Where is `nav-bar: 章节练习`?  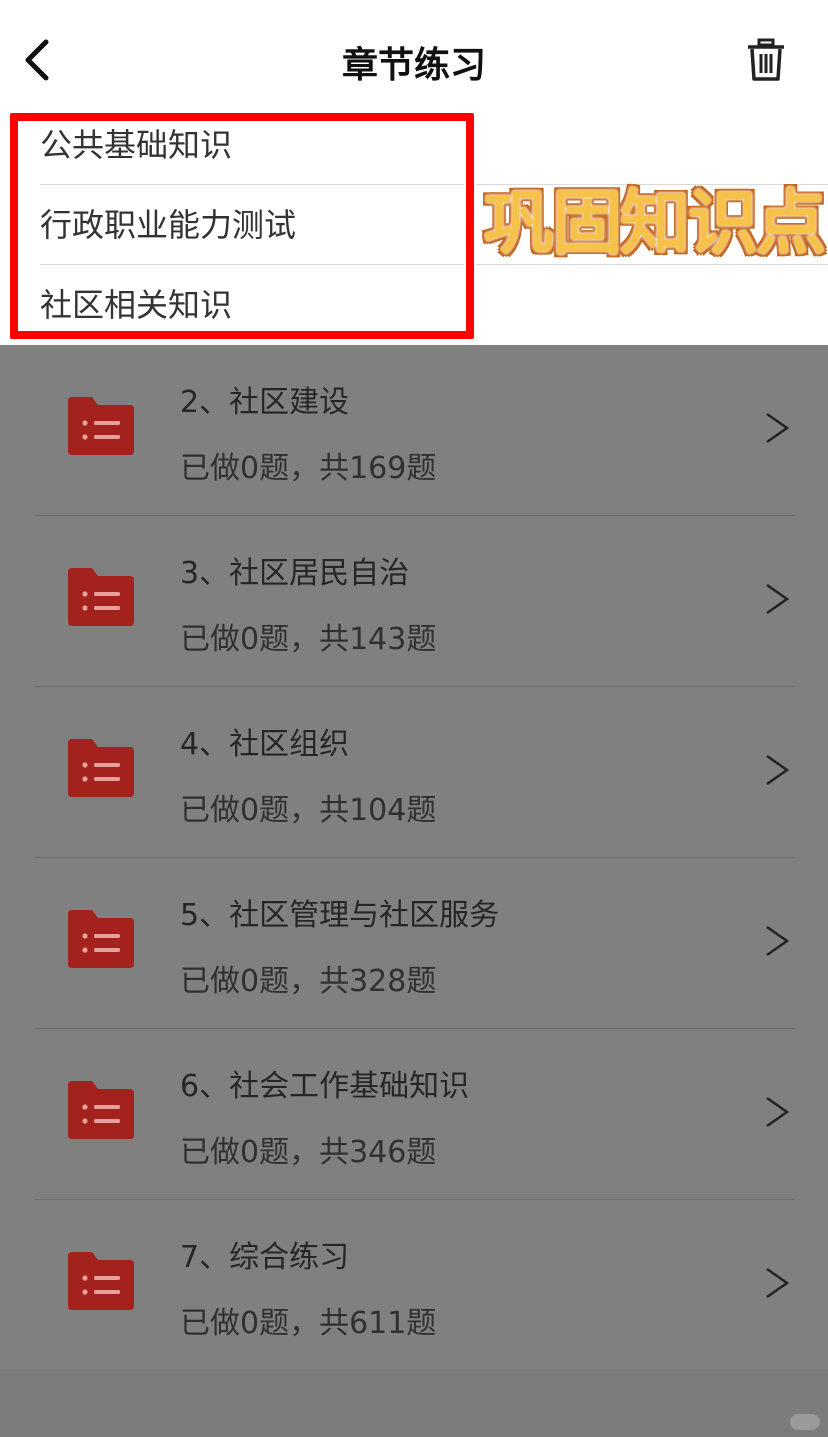
nav-bar: 章节练习 is located at coordinates (414, 53).